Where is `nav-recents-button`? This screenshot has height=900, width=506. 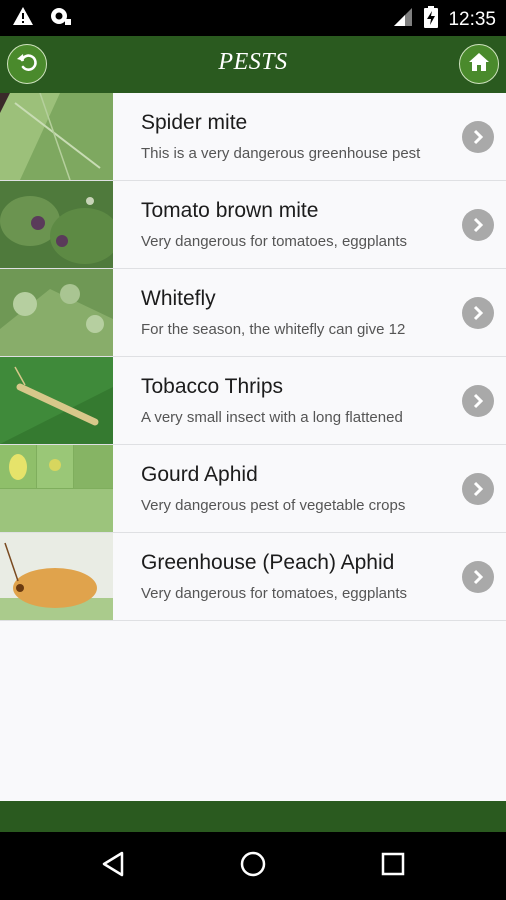
nav-recents-button is located at coordinates (393, 866).